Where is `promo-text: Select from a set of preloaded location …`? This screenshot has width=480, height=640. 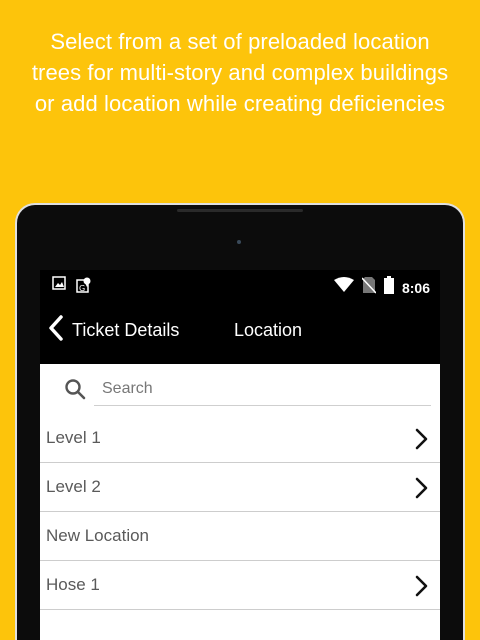
promo-text: Select from a set of preloaded location … is located at coordinates (240, 72).